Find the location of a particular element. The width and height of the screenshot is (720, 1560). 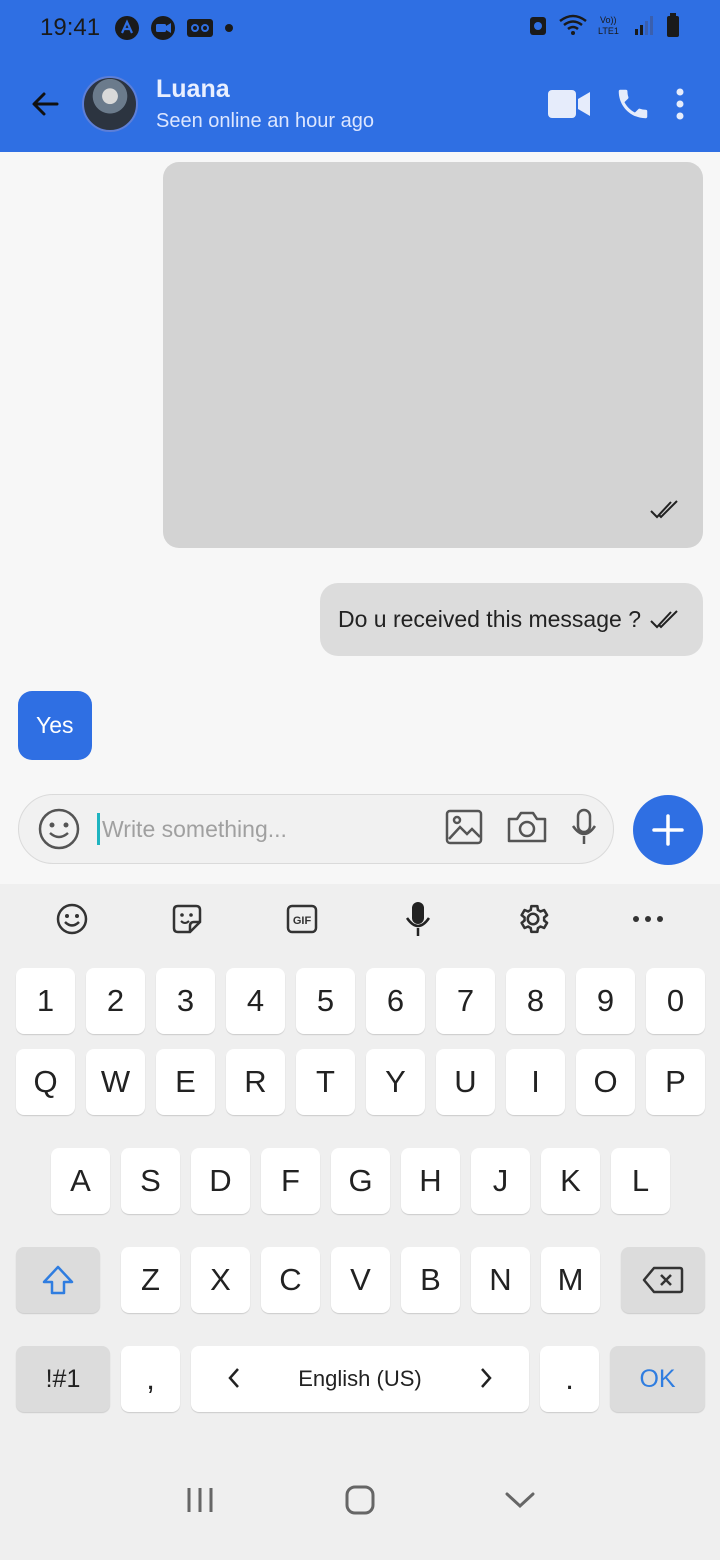

contact-info: Luana Seen online an hour ago is located at coordinates (265, 104).